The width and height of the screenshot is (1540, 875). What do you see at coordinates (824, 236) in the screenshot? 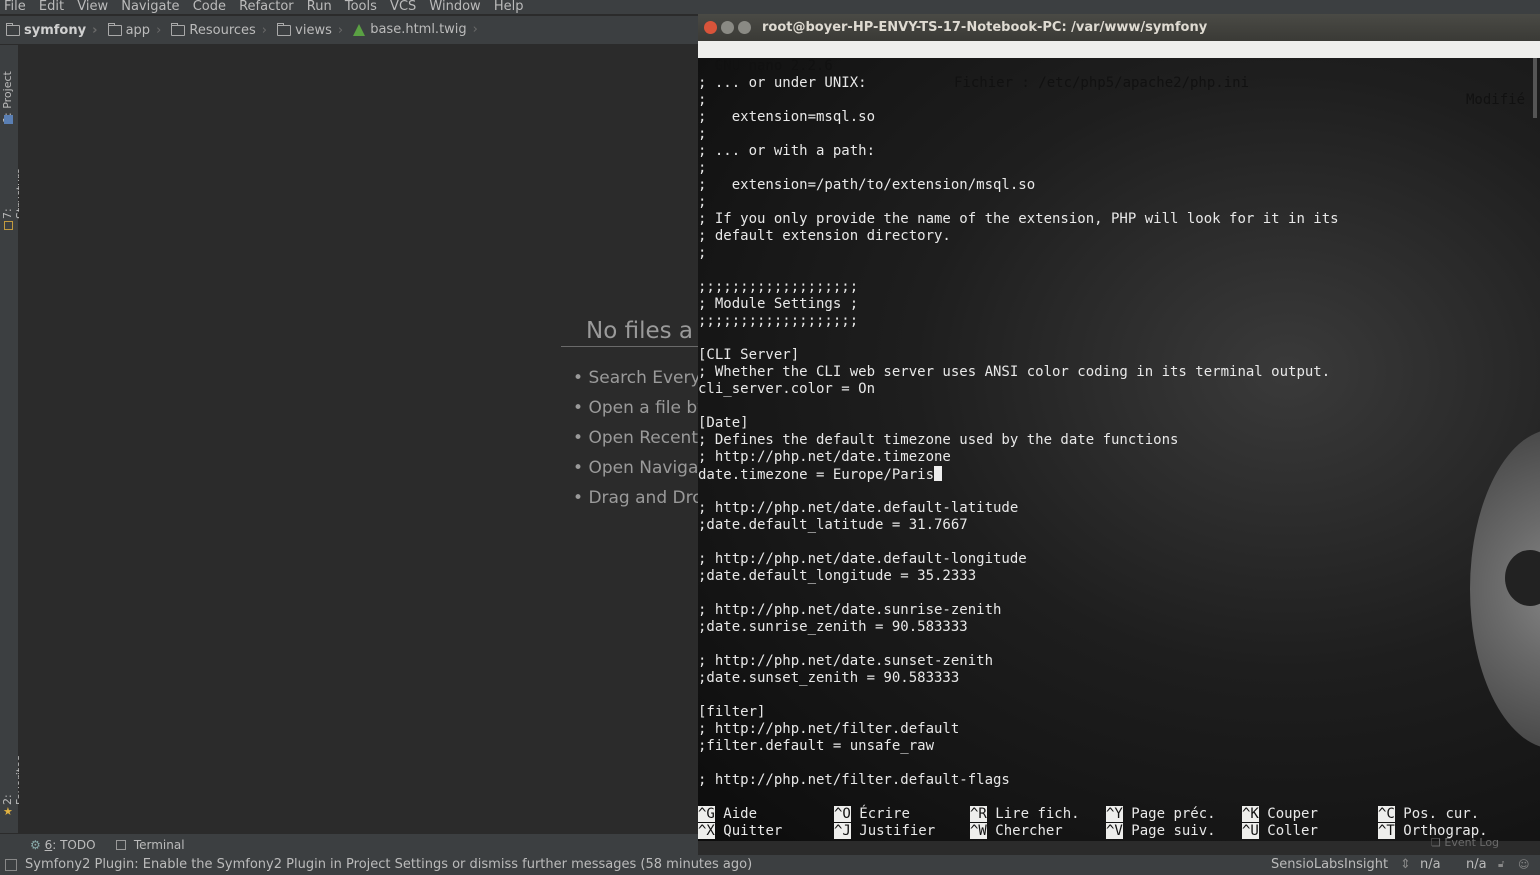
I see `nano-text-line: ; default extension directory.` at bounding box center [824, 236].